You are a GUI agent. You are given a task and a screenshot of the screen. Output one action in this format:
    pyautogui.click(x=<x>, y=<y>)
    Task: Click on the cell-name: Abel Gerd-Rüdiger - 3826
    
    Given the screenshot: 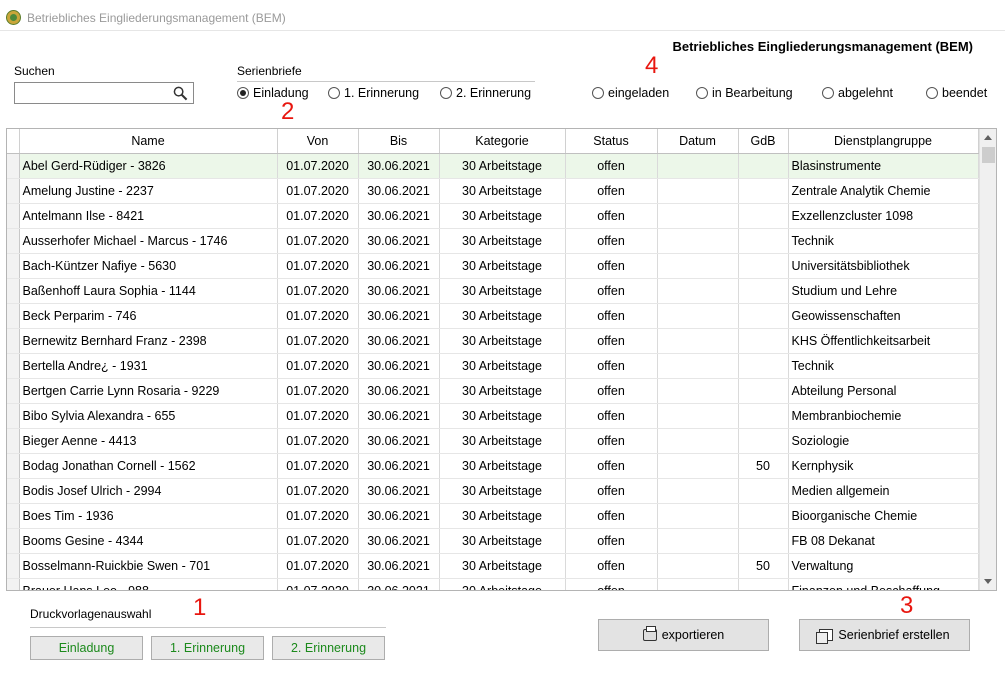 What is the action you would take?
    pyautogui.click(x=148, y=166)
    